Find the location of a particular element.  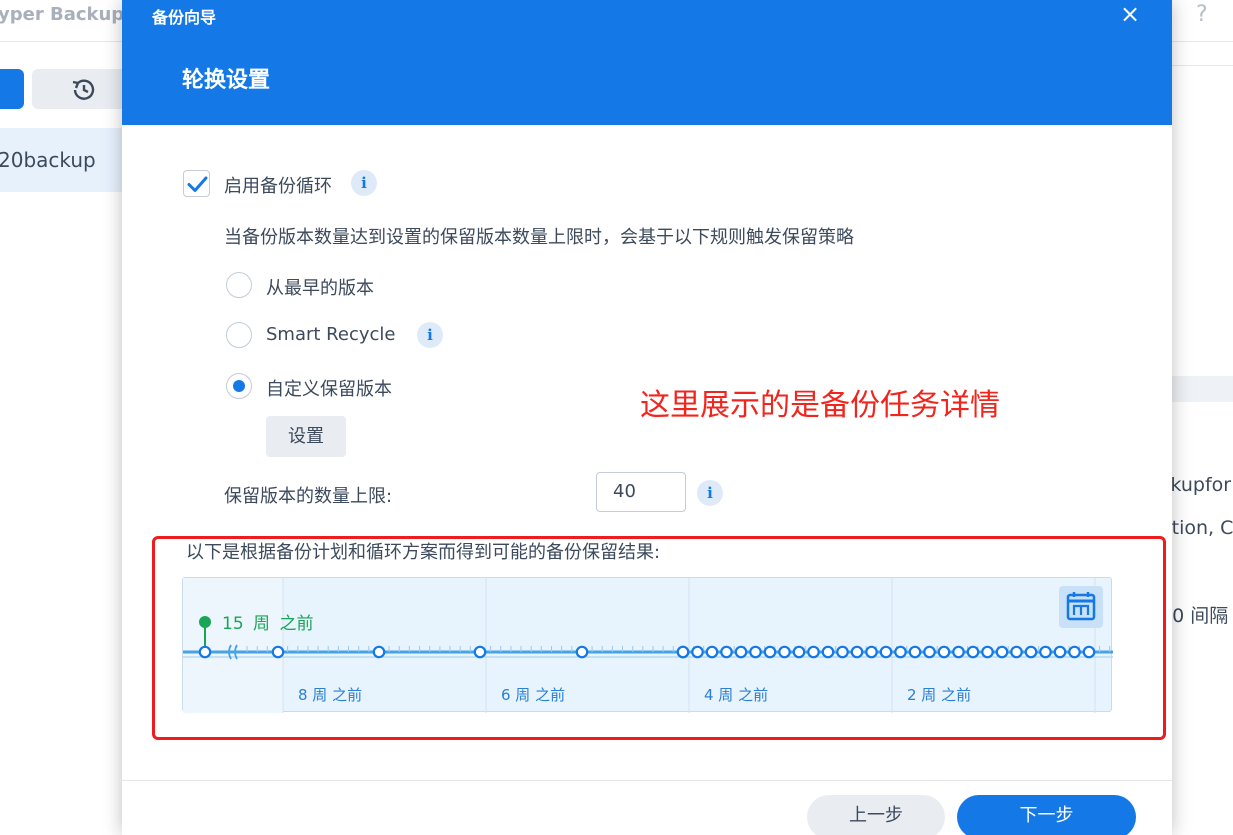

footer-divider is located at coordinates (647, 780).